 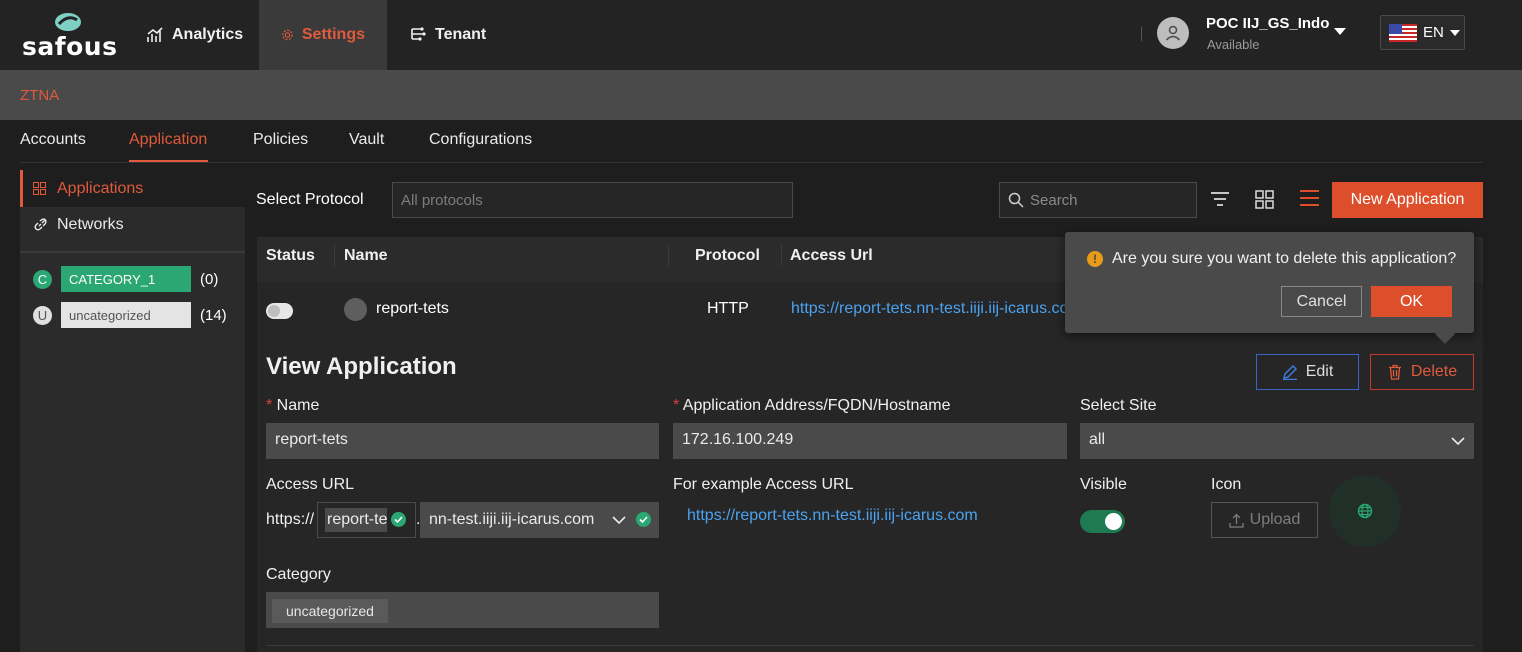 I want to click on pencil-icon, so click(x=1289, y=372).